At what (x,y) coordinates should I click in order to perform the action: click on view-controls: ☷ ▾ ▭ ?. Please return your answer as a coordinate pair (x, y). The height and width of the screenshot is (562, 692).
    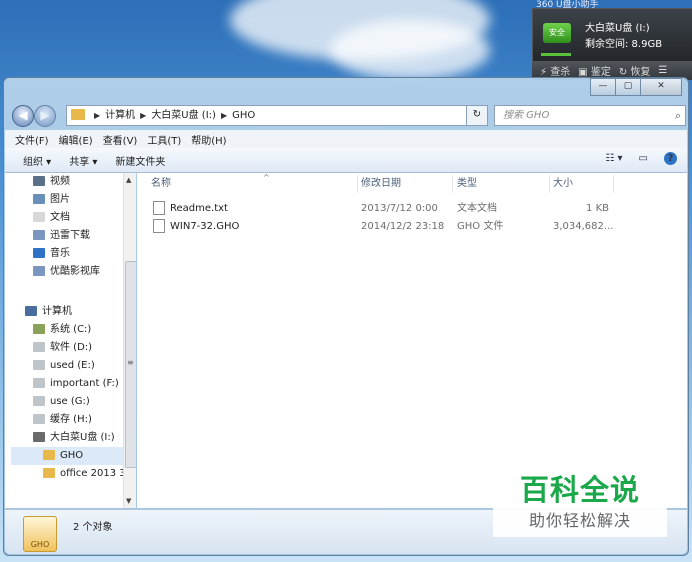
    Looking at the image, I should click on (633, 158).